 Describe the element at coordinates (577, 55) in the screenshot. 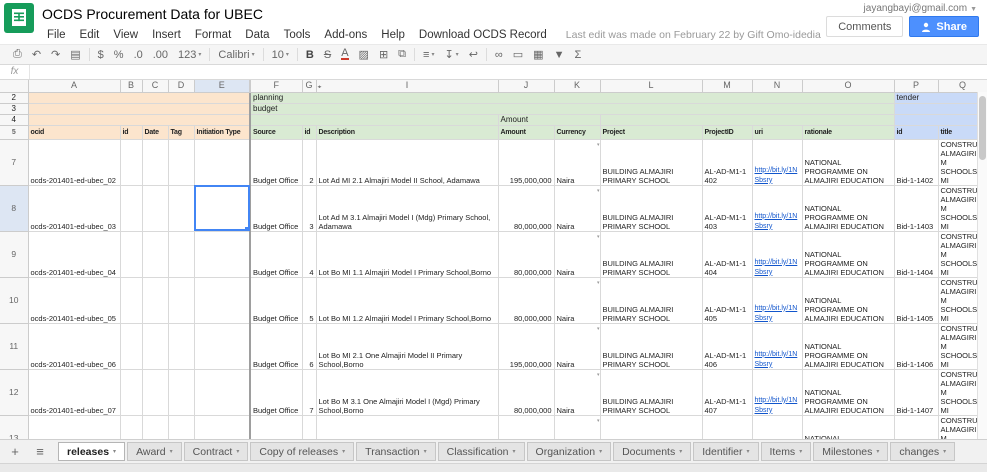

I see `functions-icon: Σ` at that location.